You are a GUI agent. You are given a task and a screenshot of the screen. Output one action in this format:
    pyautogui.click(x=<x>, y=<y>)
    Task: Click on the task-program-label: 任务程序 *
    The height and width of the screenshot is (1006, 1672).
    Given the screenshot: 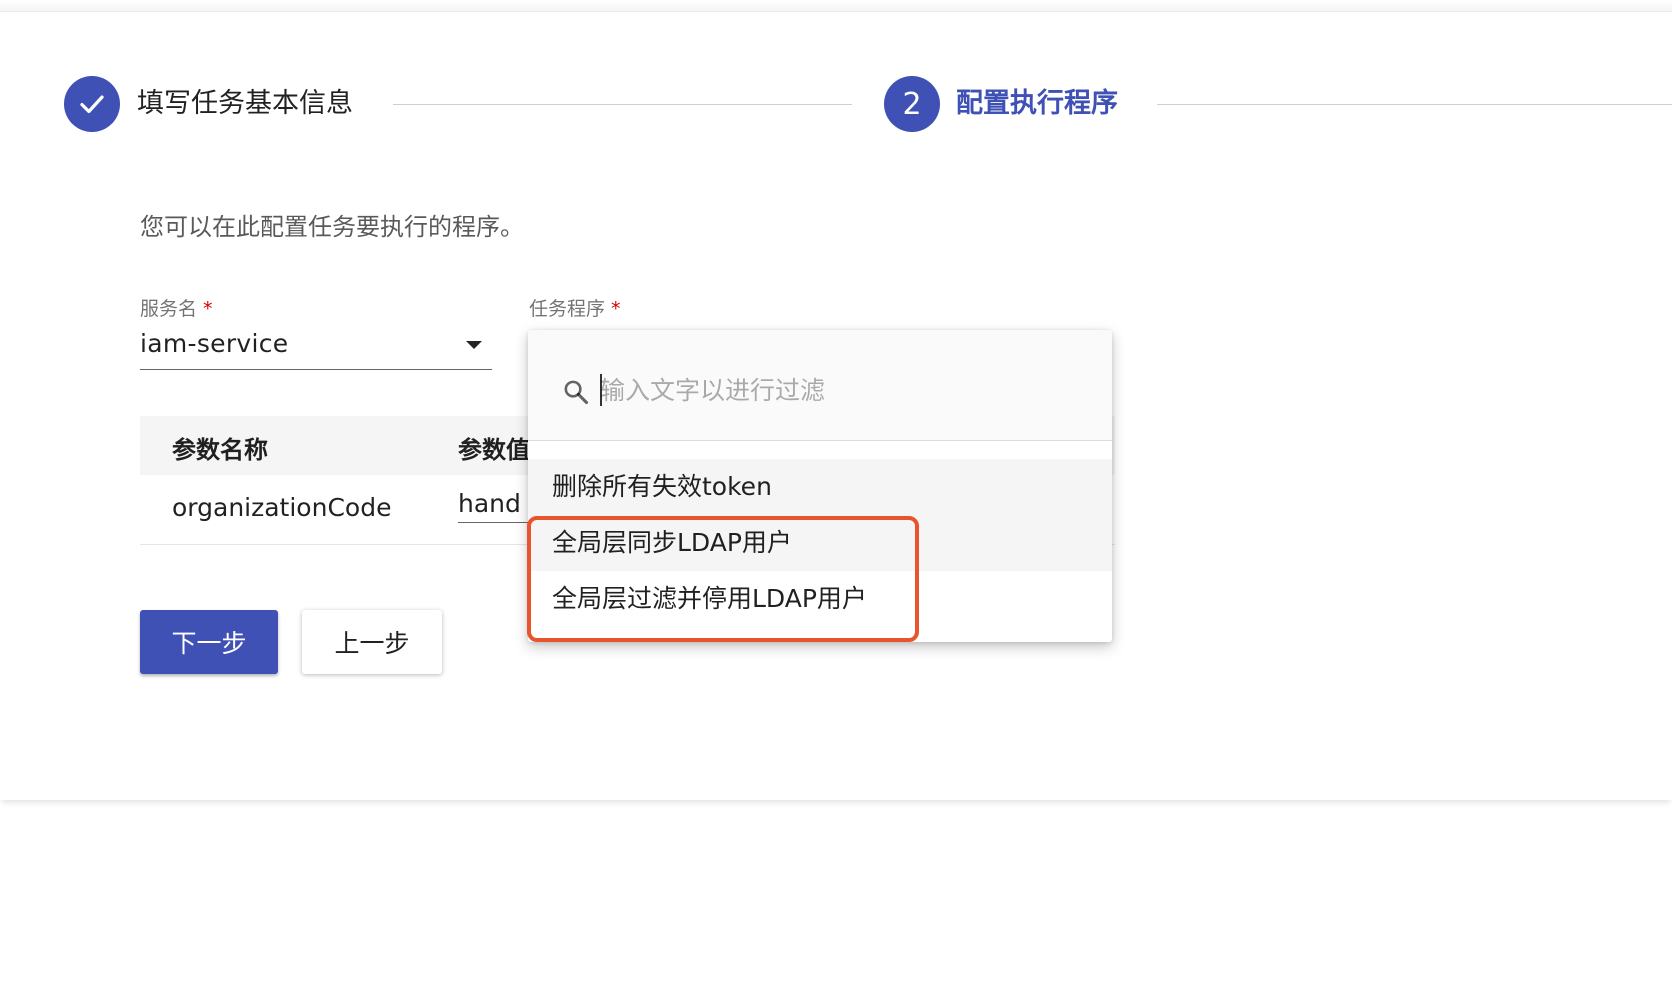 What is the action you would take?
    pyautogui.click(x=575, y=307)
    